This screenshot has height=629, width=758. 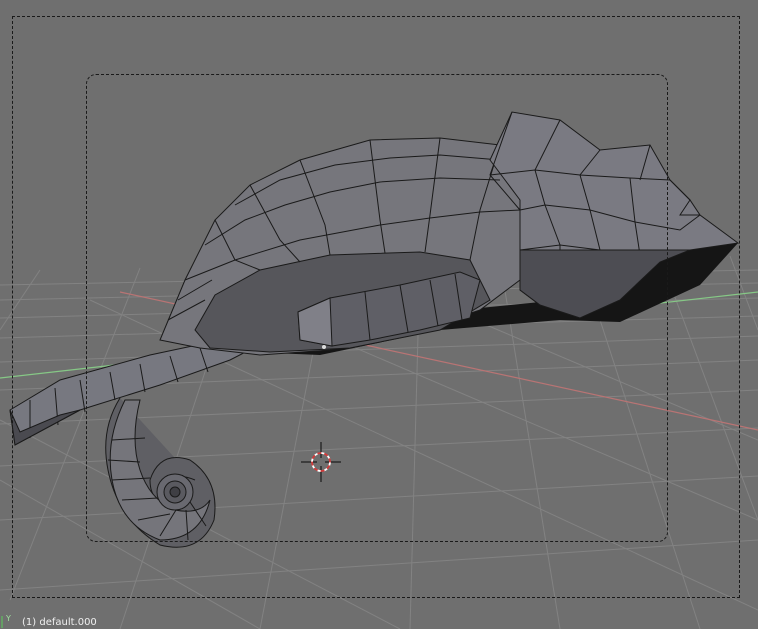 I want to click on axis-label-y: Y, so click(x=8, y=618).